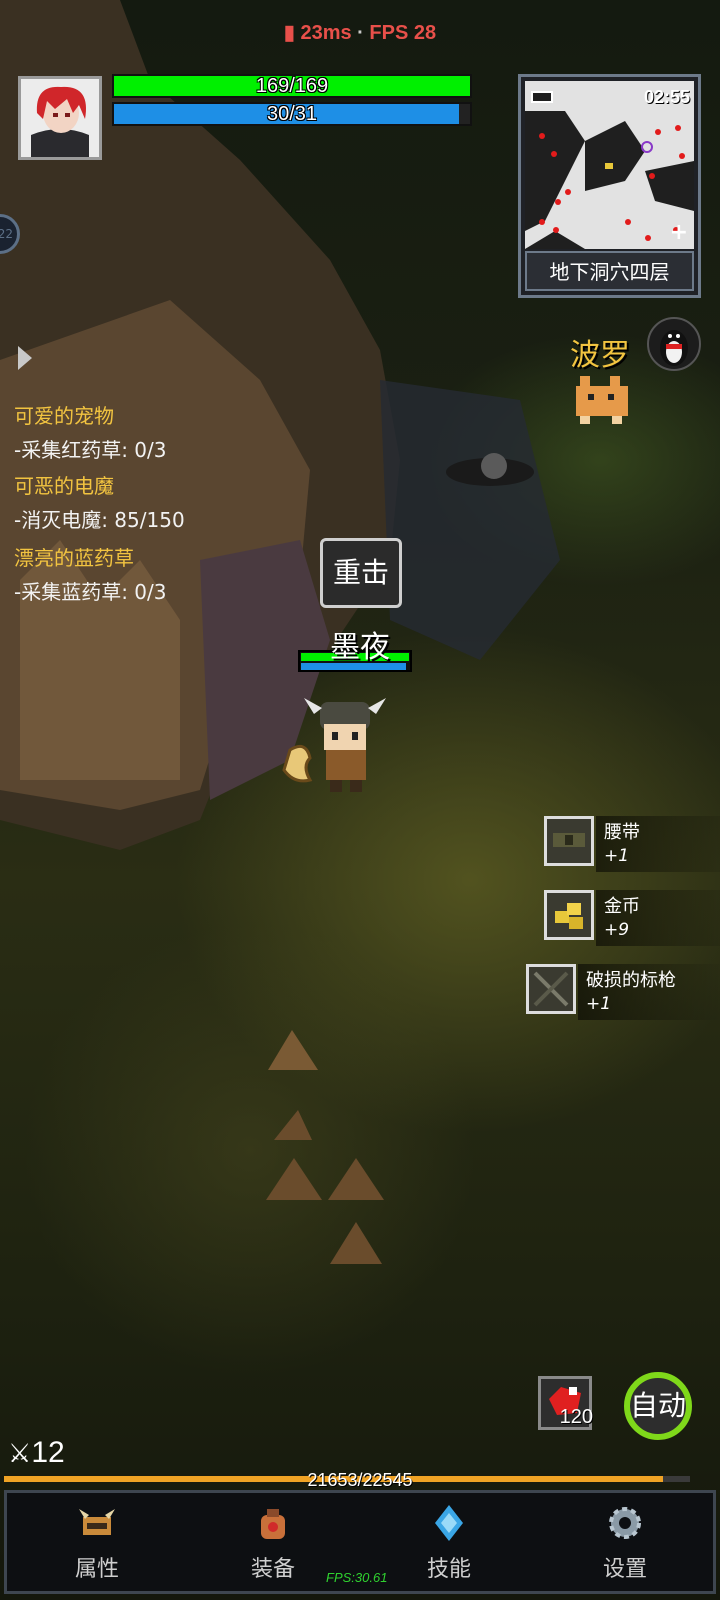 The width and height of the screenshot is (720, 1600). I want to click on nav-attributes: 属性, so click(97, 1546).